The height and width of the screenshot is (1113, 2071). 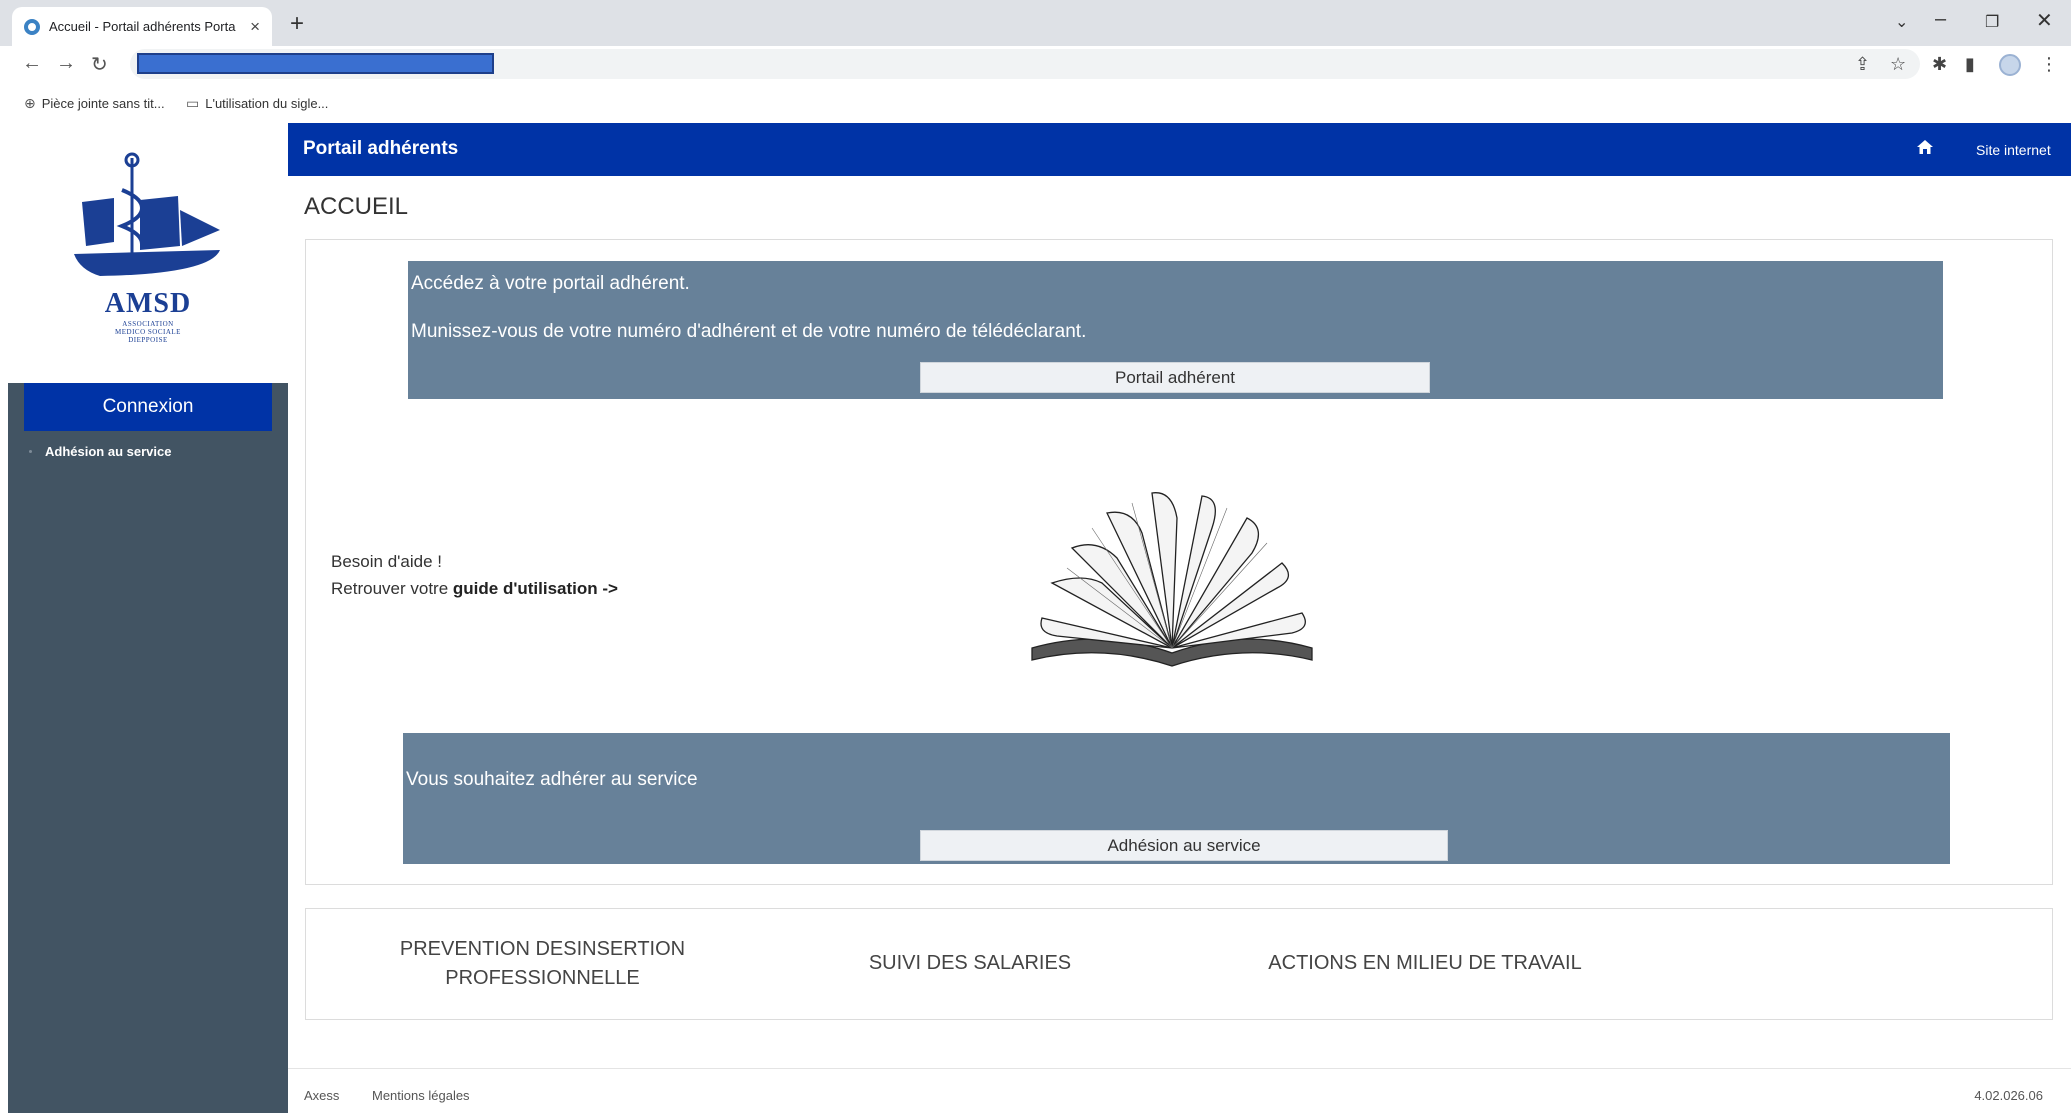 I want to click on portal-panel-heading: Accédez à votre portail adhérent., so click(x=550, y=283).